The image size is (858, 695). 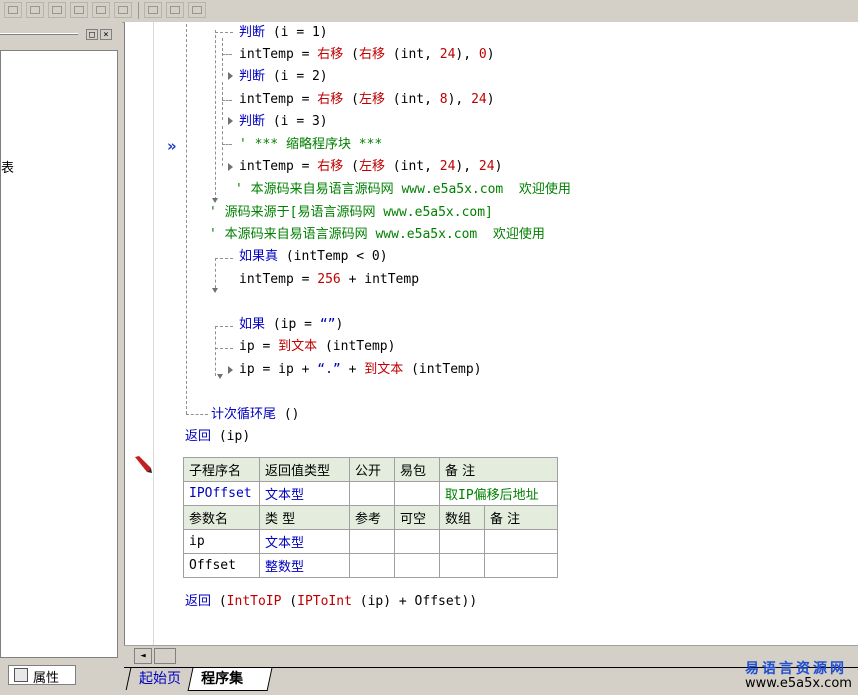 I want to click on code-text: ip =, so click(x=259, y=346).